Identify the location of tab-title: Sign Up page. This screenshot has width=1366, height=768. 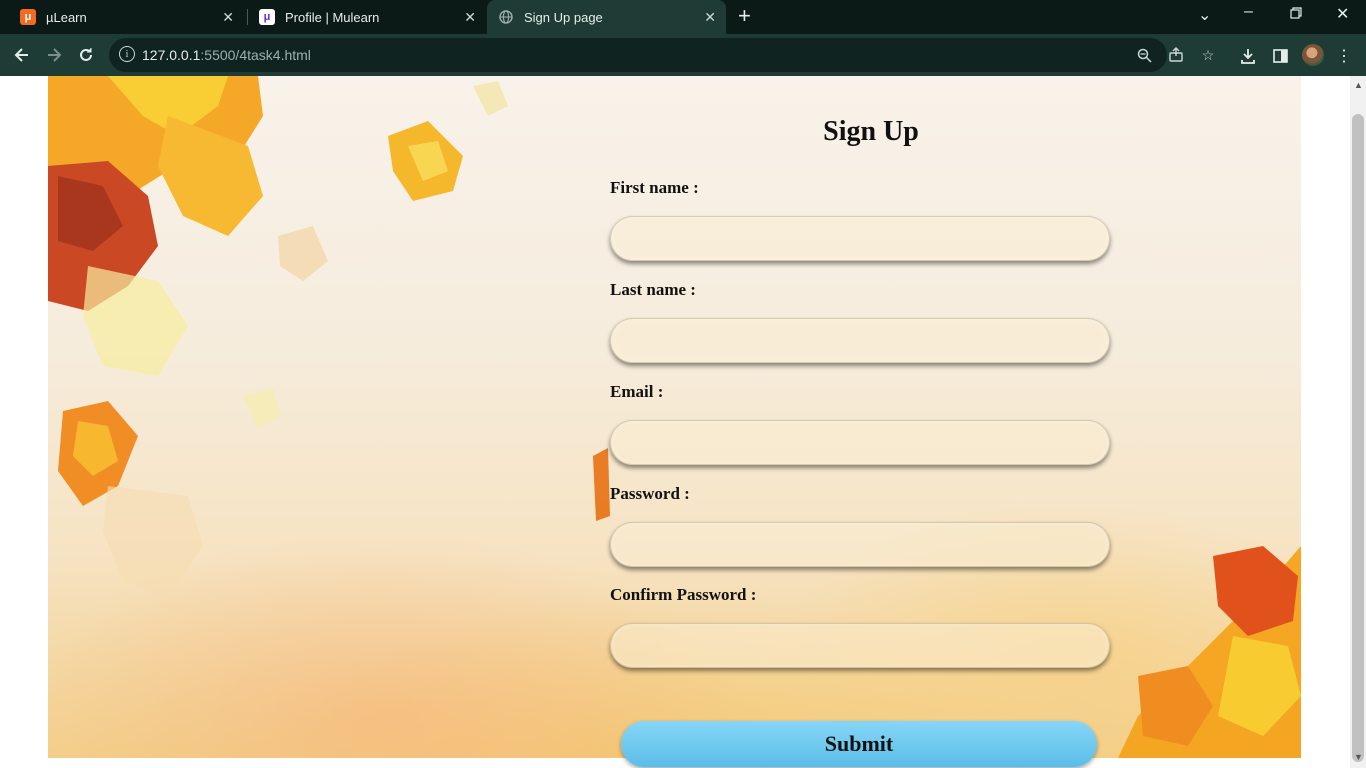
(563, 17).